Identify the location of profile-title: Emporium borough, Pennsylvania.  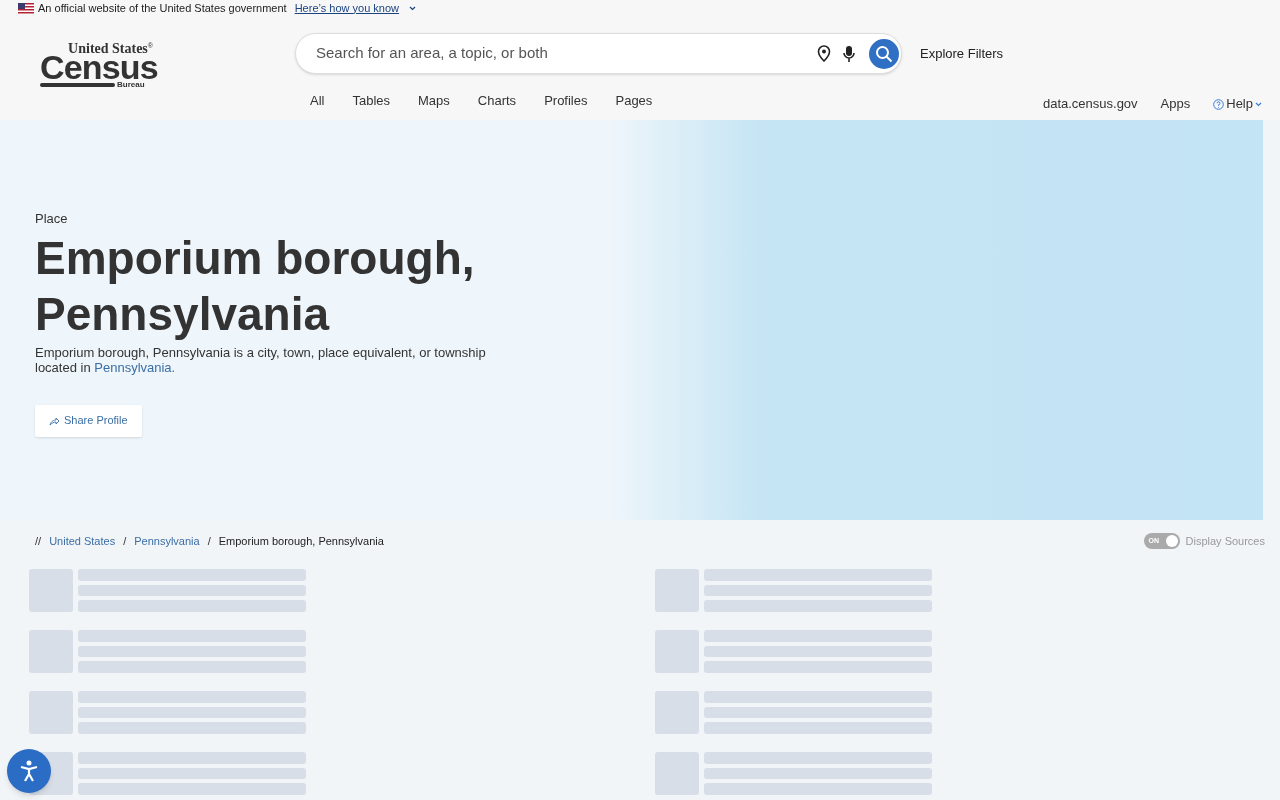
(255, 286).